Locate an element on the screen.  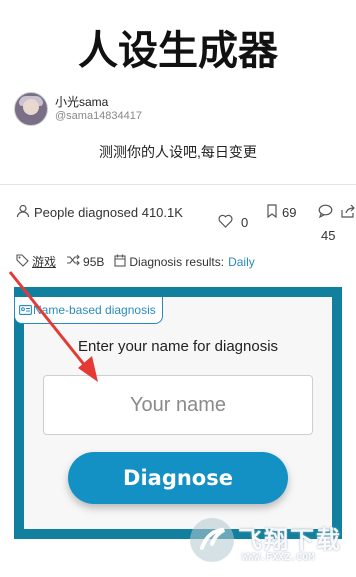
input-prompt: Enter your name for diagnosis is located at coordinates (178, 346).